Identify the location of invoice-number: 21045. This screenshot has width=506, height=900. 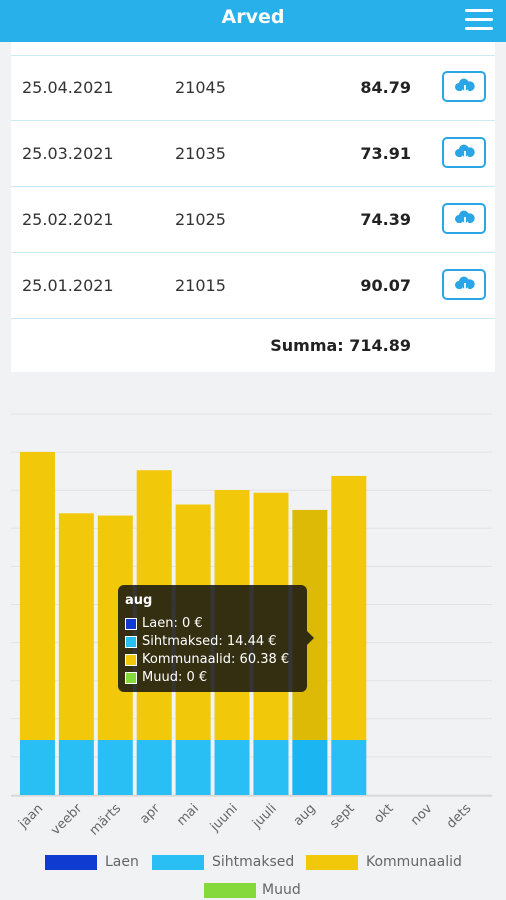
(200, 87).